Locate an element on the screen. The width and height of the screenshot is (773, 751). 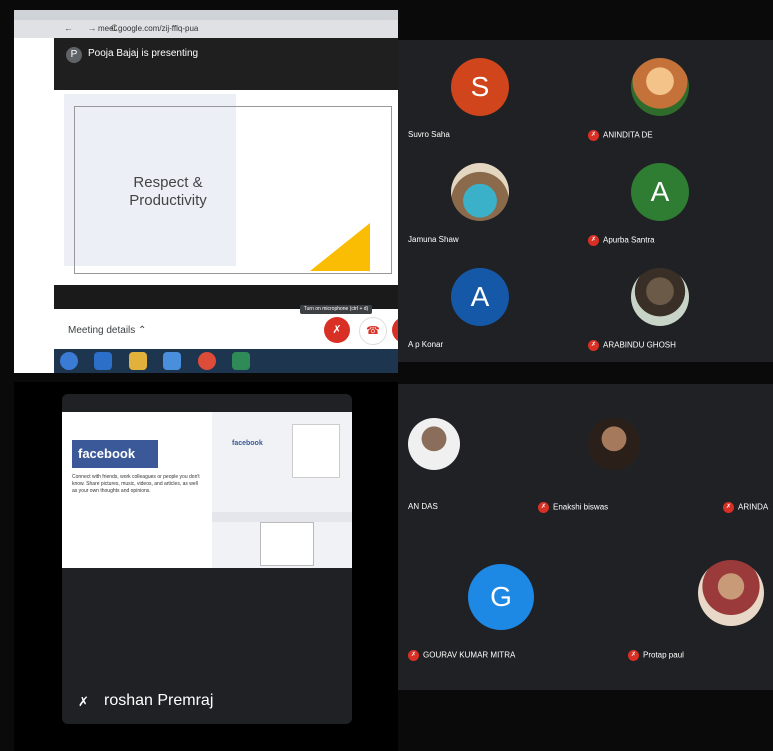
participant-tile: A A p Konar is located at coordinates (488, 302).